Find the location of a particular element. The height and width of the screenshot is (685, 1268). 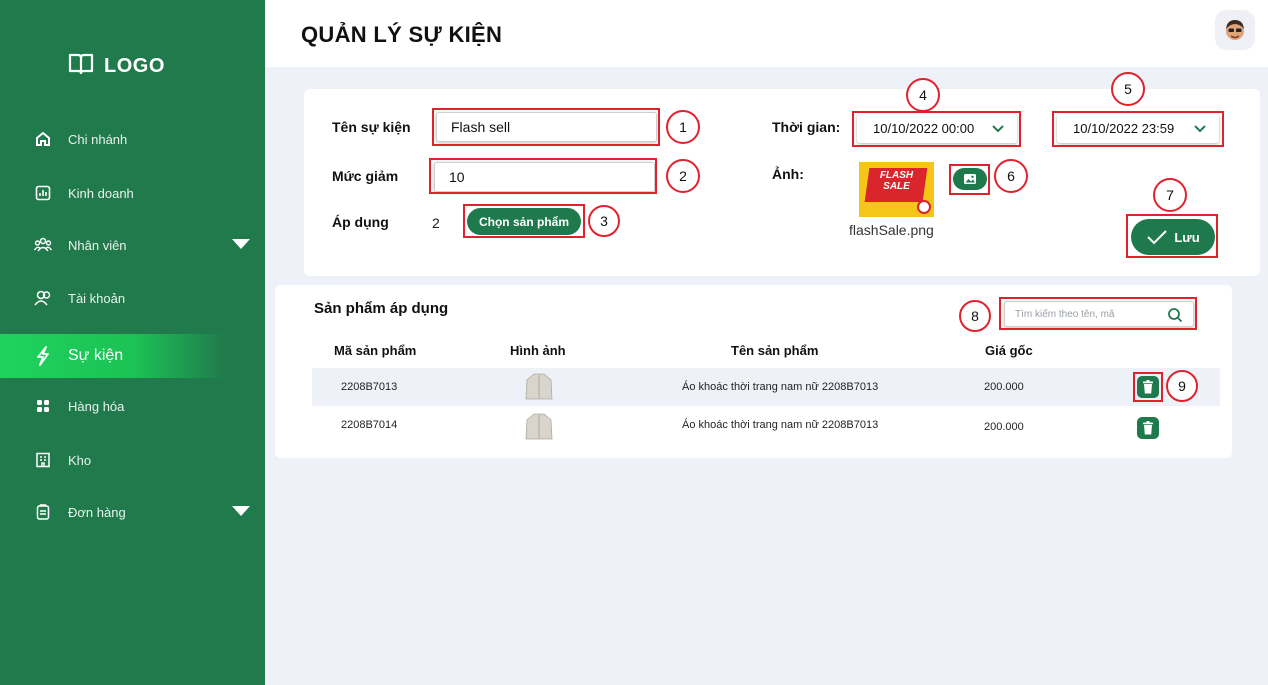

page-title: QUẢN LÝ SỰ KIỆN is located at coordinates (402, 34).